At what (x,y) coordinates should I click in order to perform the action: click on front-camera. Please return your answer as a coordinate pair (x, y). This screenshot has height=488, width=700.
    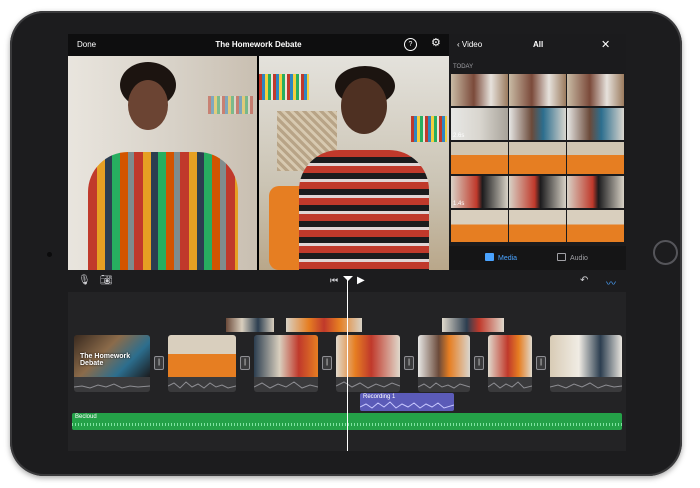
    Looking at the image, I should click on (49, 254).